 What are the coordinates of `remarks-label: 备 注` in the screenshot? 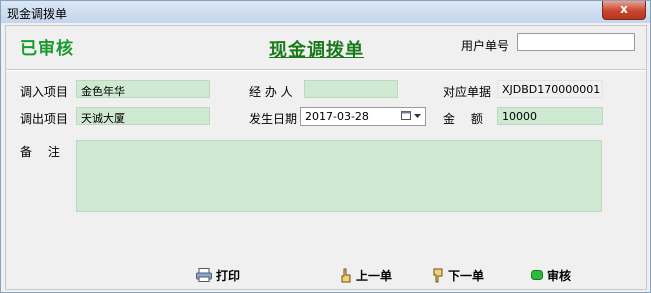 It's located at (40, 152).